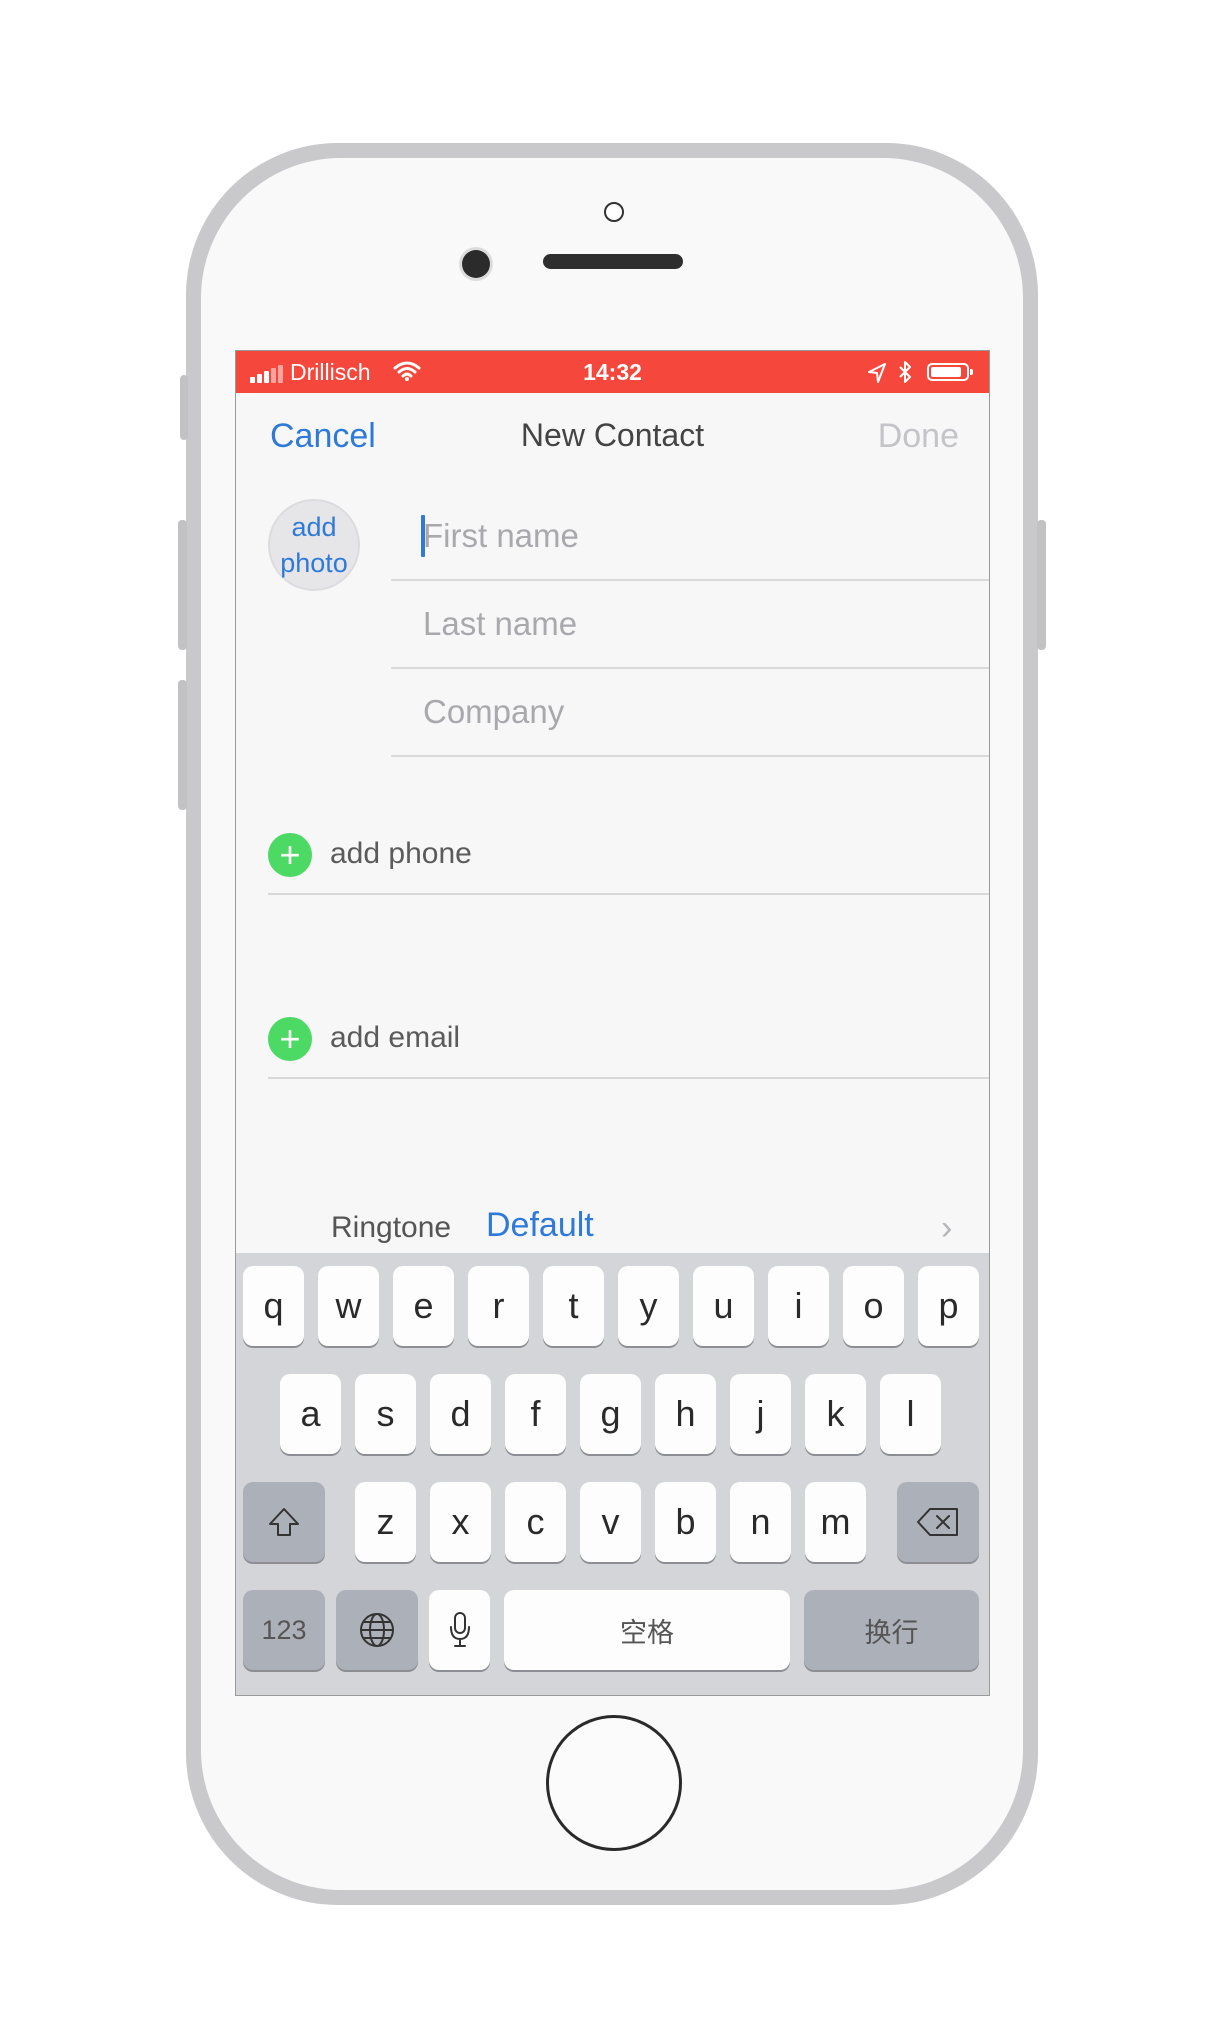 The height and width of the screenshot is (2044, 1226). I want to click on last-name-field: Last name, so click(690, 625).